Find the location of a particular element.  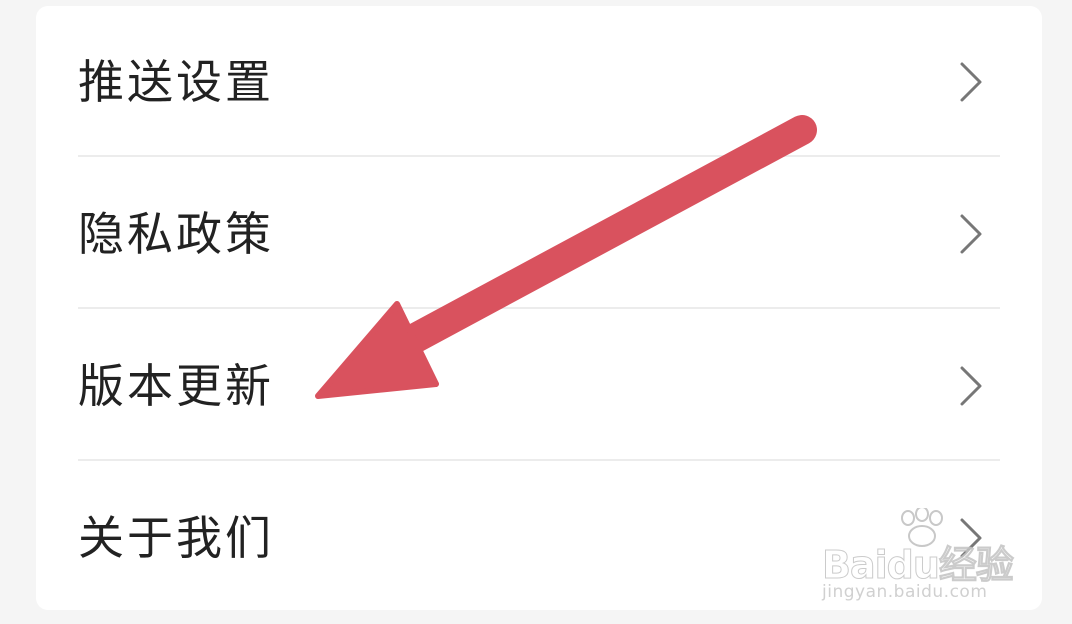

settings-item-label: 关于我们 is located at coordinates (176, 538).